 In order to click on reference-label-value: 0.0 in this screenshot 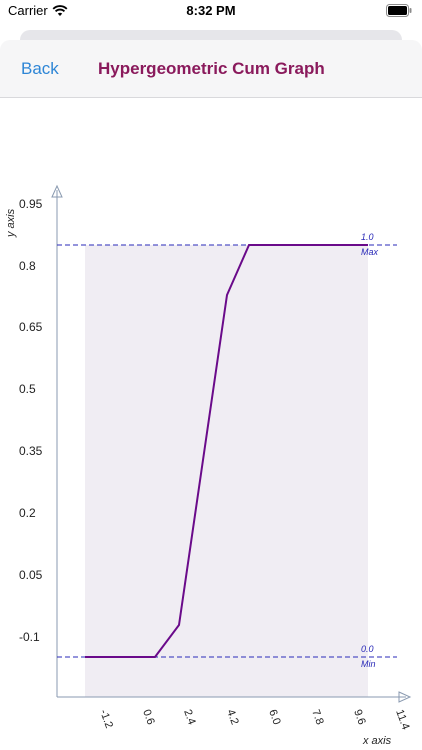, I will do `click(367, 649)`.